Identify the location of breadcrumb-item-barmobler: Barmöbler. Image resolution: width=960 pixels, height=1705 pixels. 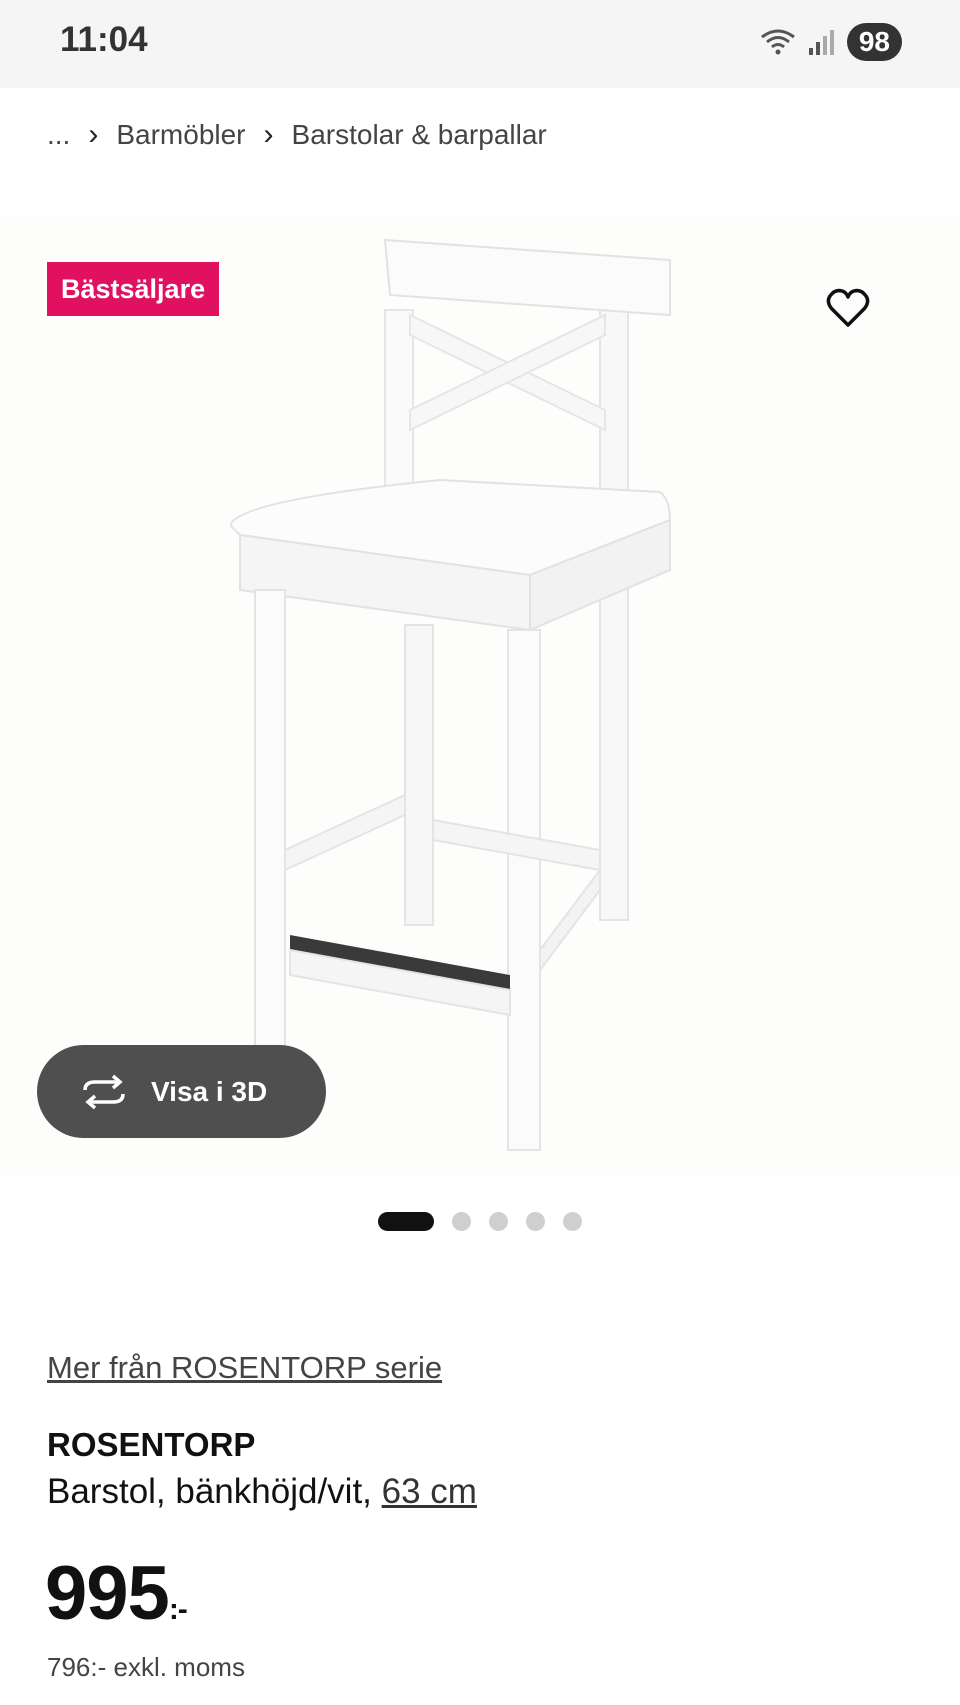
(180, 135).